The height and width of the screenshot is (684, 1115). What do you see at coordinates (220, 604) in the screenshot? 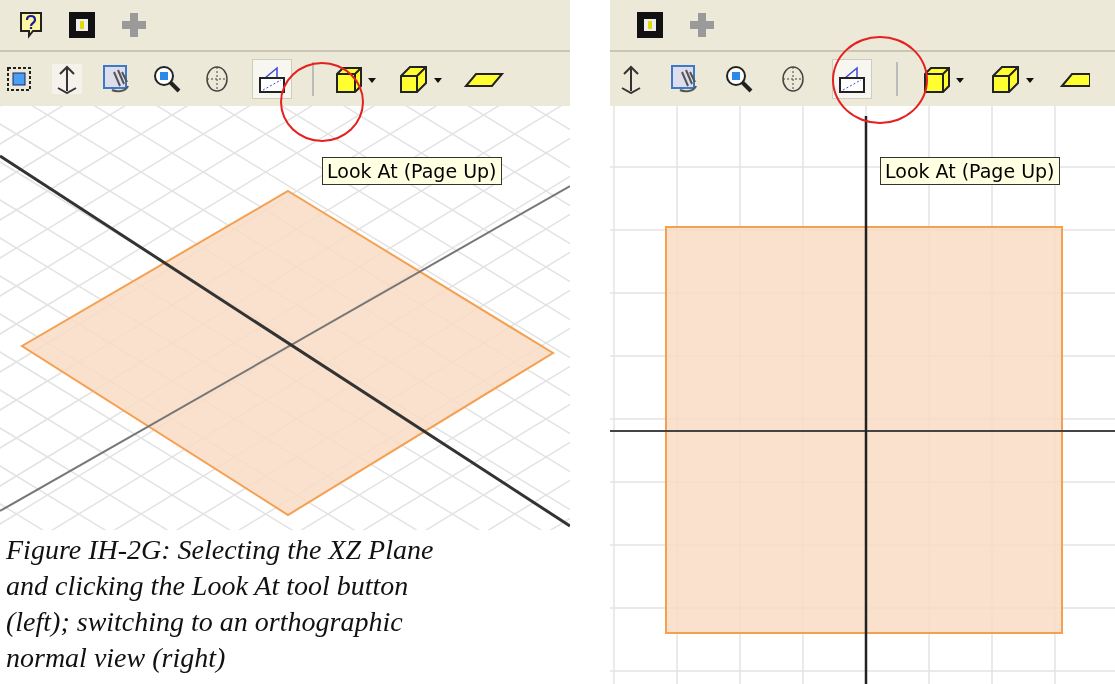
I see `figure-caption: Figure IH-2G: Selecting the XZ Plane and clicking the Look At tool button (left); switching to an orthographic normal view (right)` at bounding box center [220, 604].